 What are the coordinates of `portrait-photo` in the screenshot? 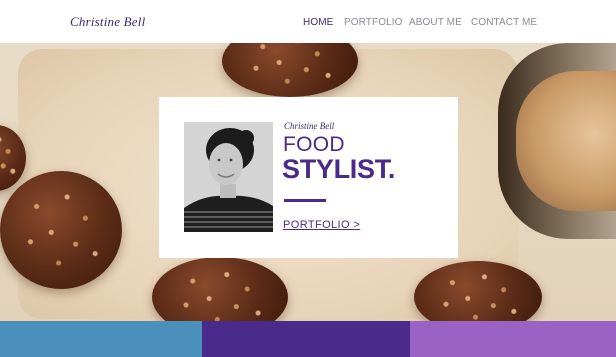 It's located at (228, 177).